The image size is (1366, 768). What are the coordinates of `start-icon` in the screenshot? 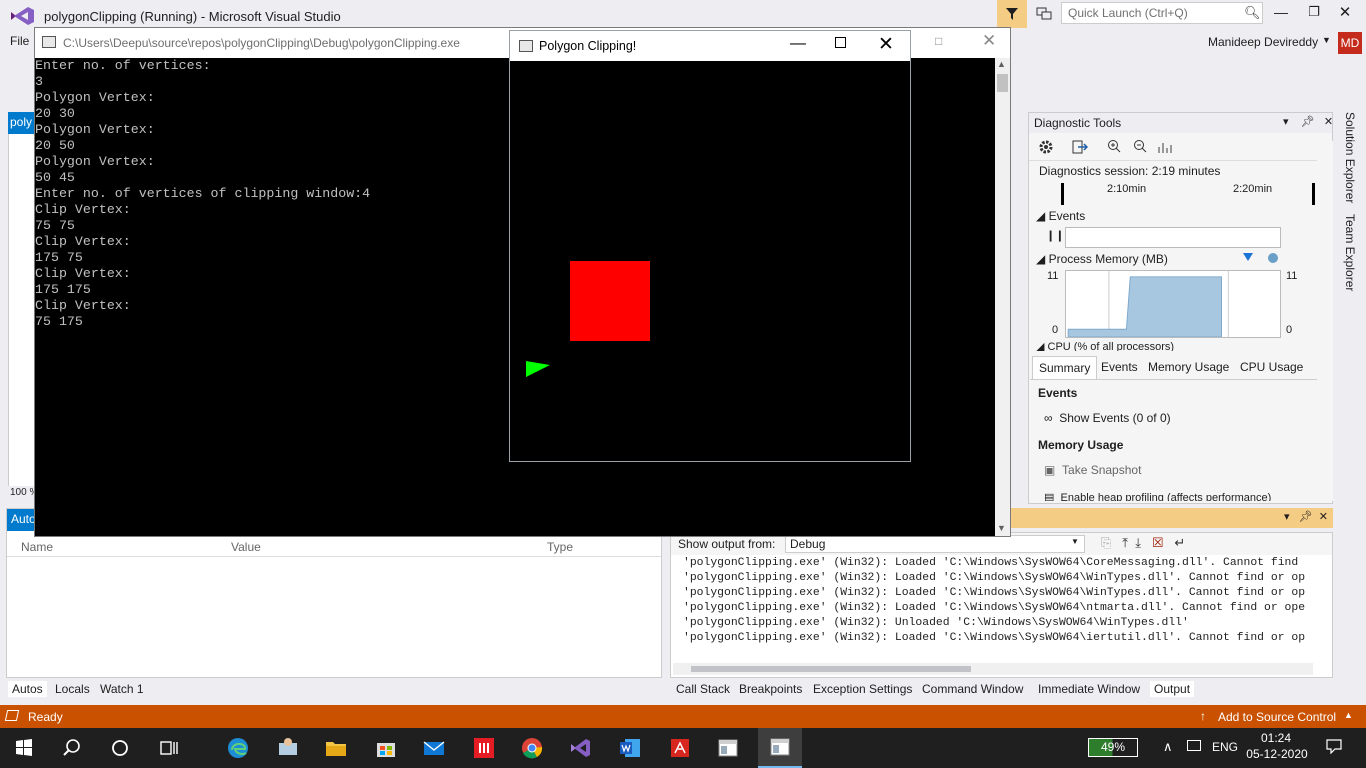 It's located at (24, 748).